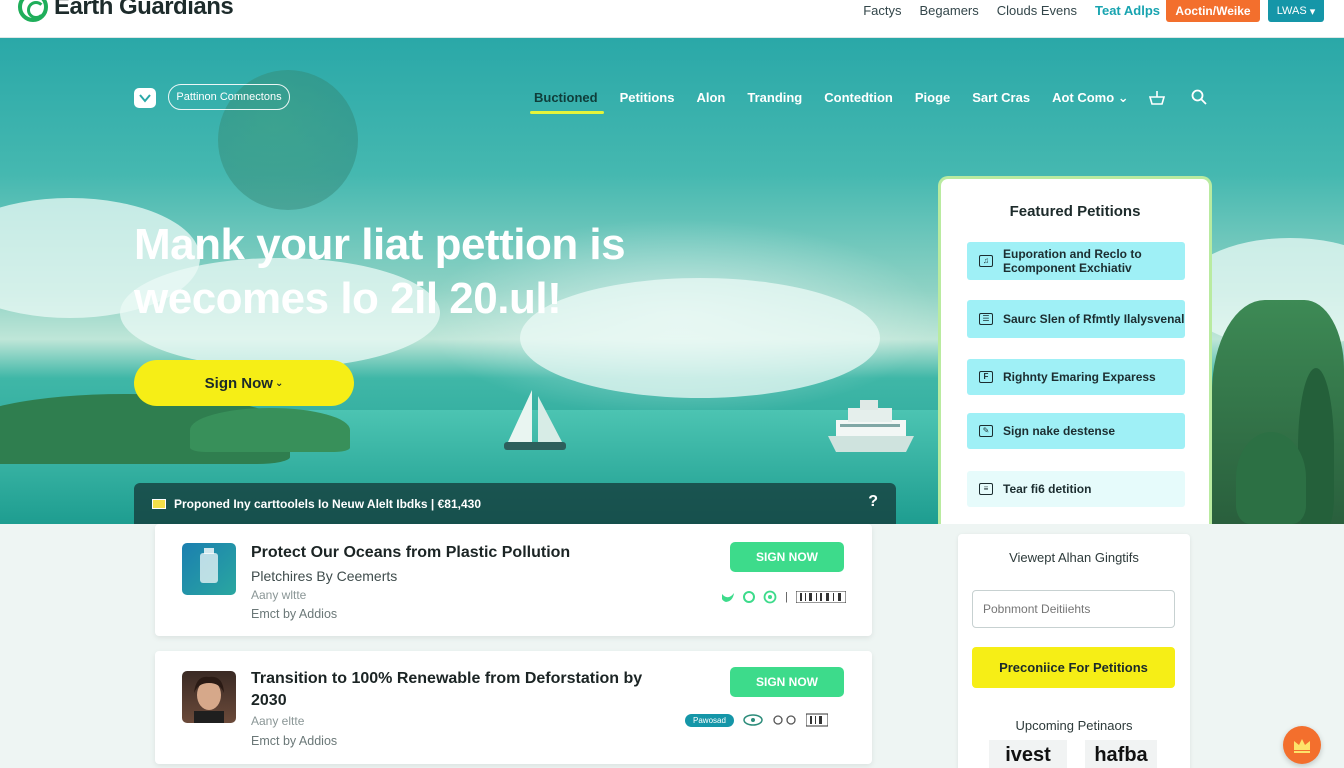 Image resolution: width=1344 pixels, height=768 pixels. I want to click on document-icon: F, so click(986, 377).